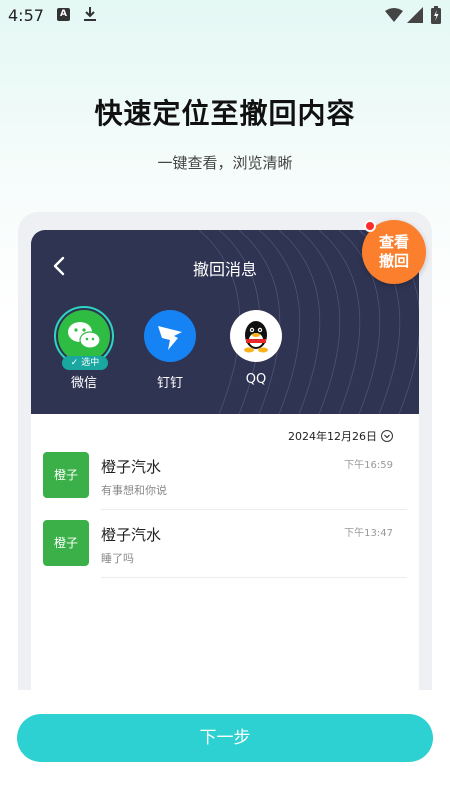 The width and height of the screenshot is (450, 800). Describe the element at coordinates (169, 383) in the screenshot. I see `app-label: 钉钉` at that location.